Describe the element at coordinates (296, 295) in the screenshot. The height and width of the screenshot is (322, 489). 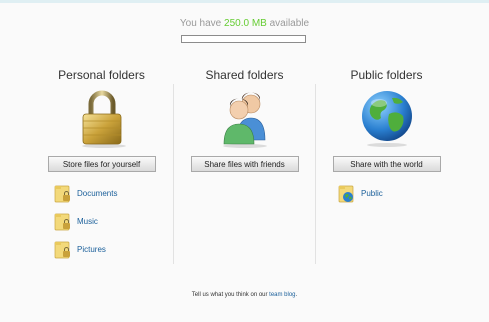
I see `footer-suffix: .` at that location.